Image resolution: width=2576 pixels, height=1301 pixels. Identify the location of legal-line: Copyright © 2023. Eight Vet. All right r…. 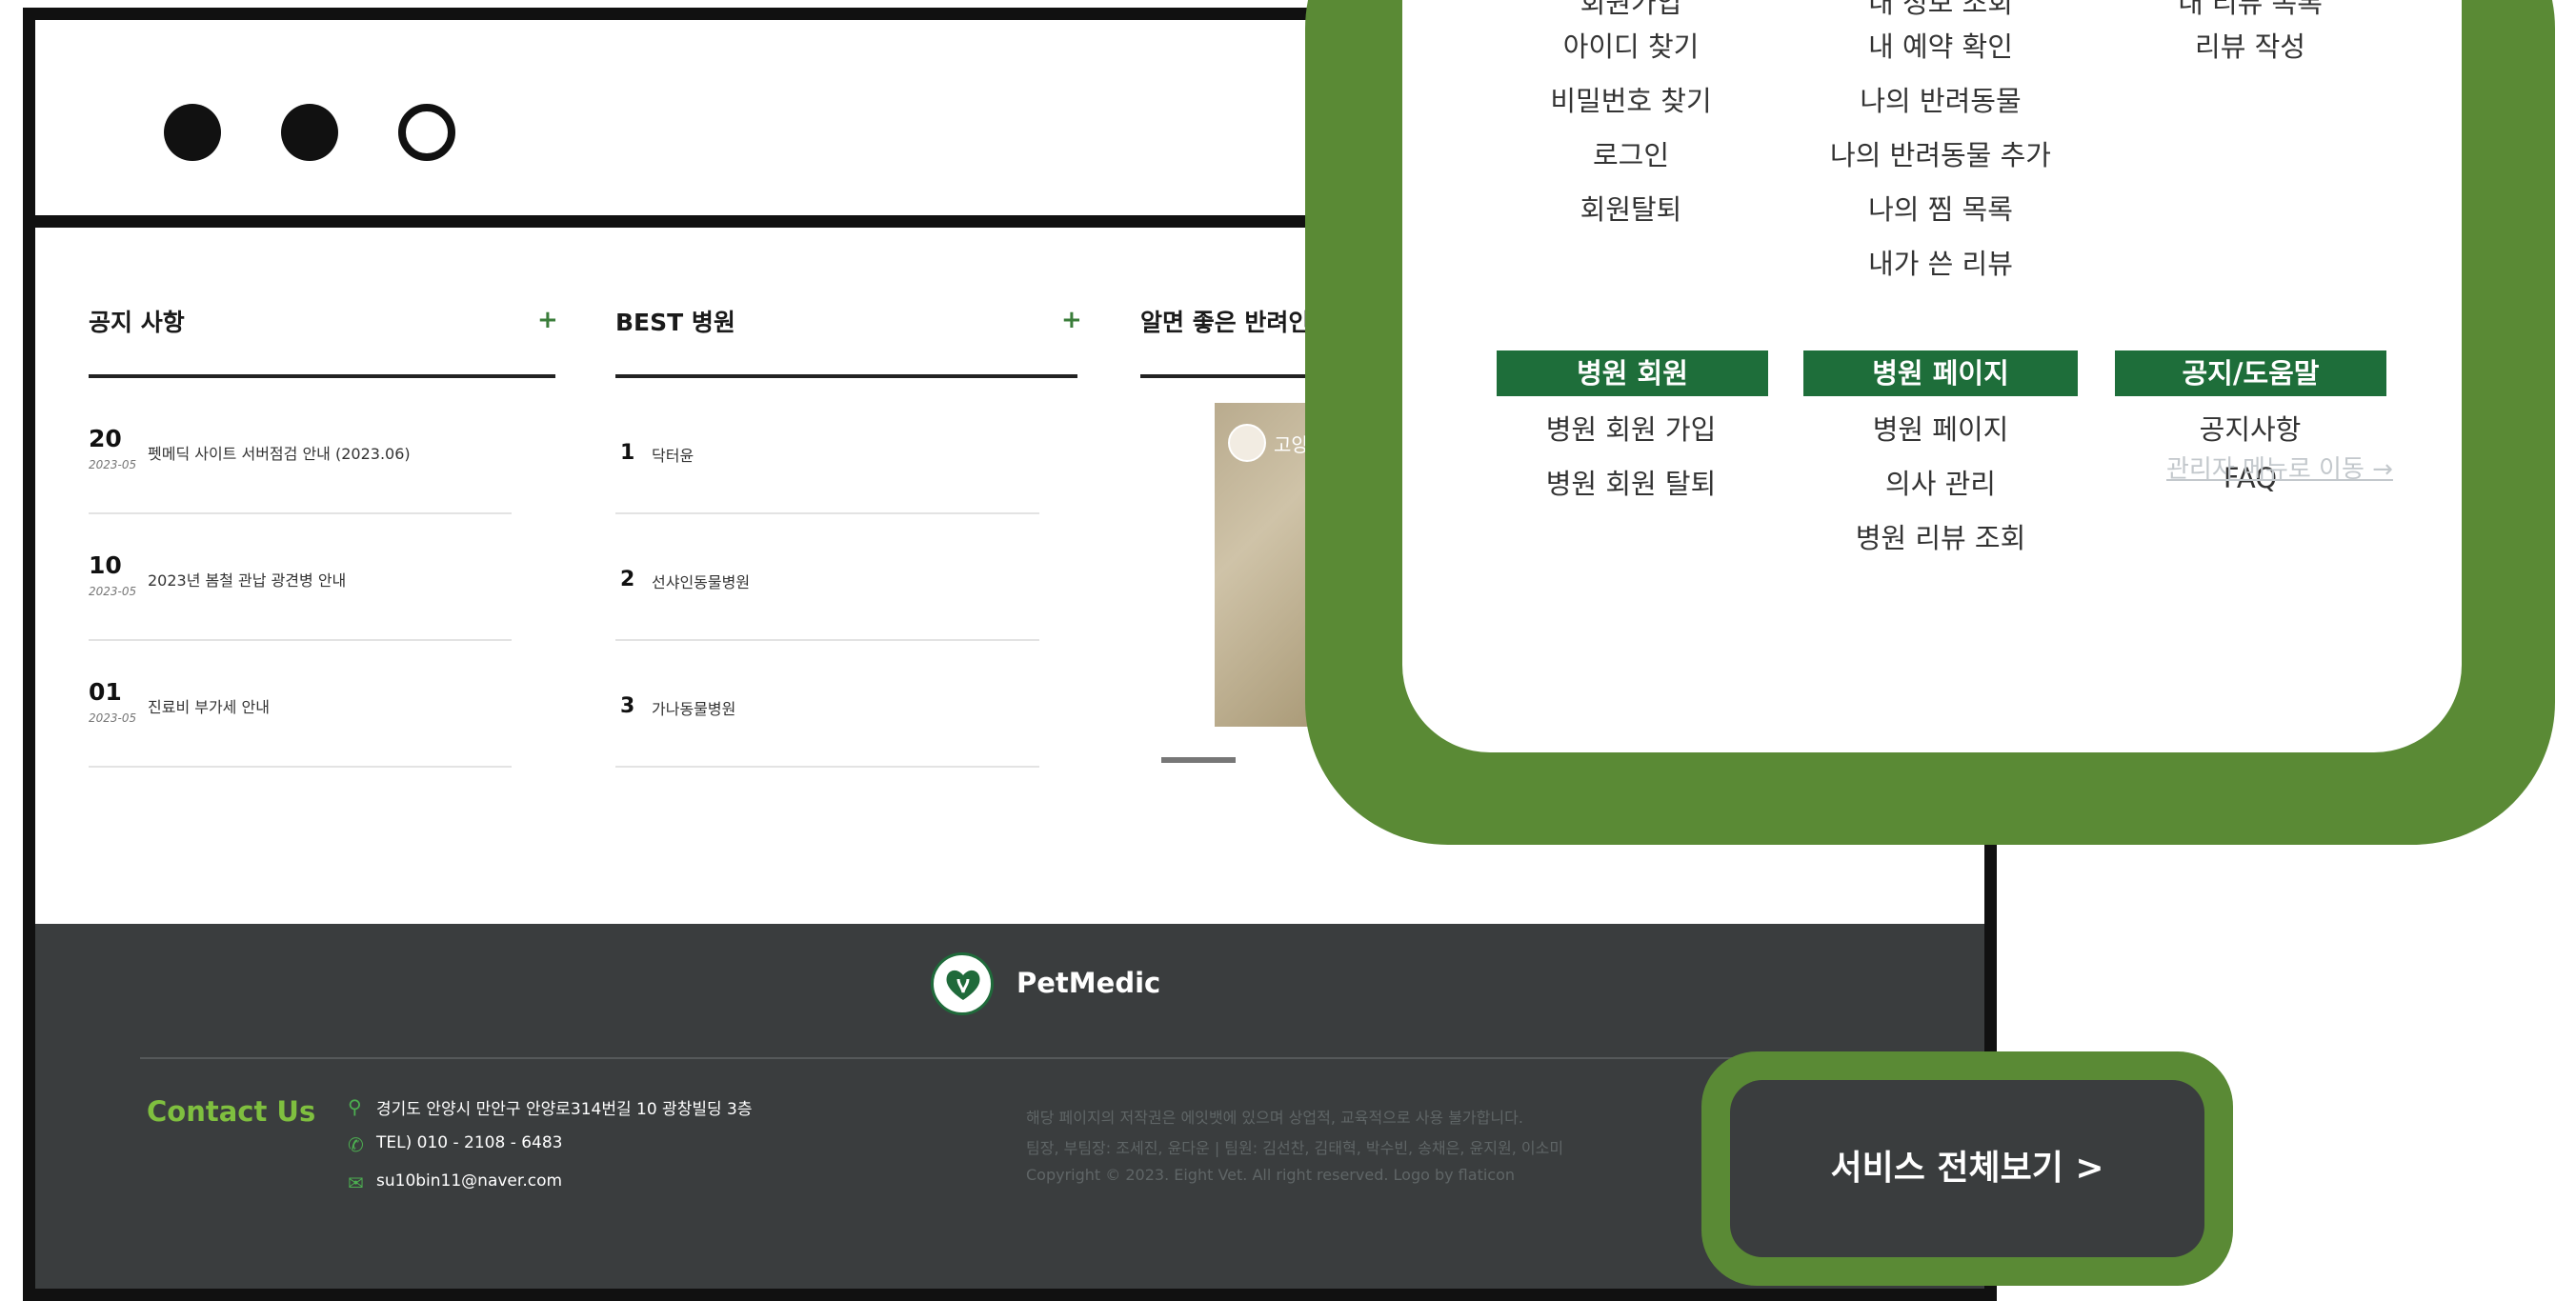
(1271, 1175).